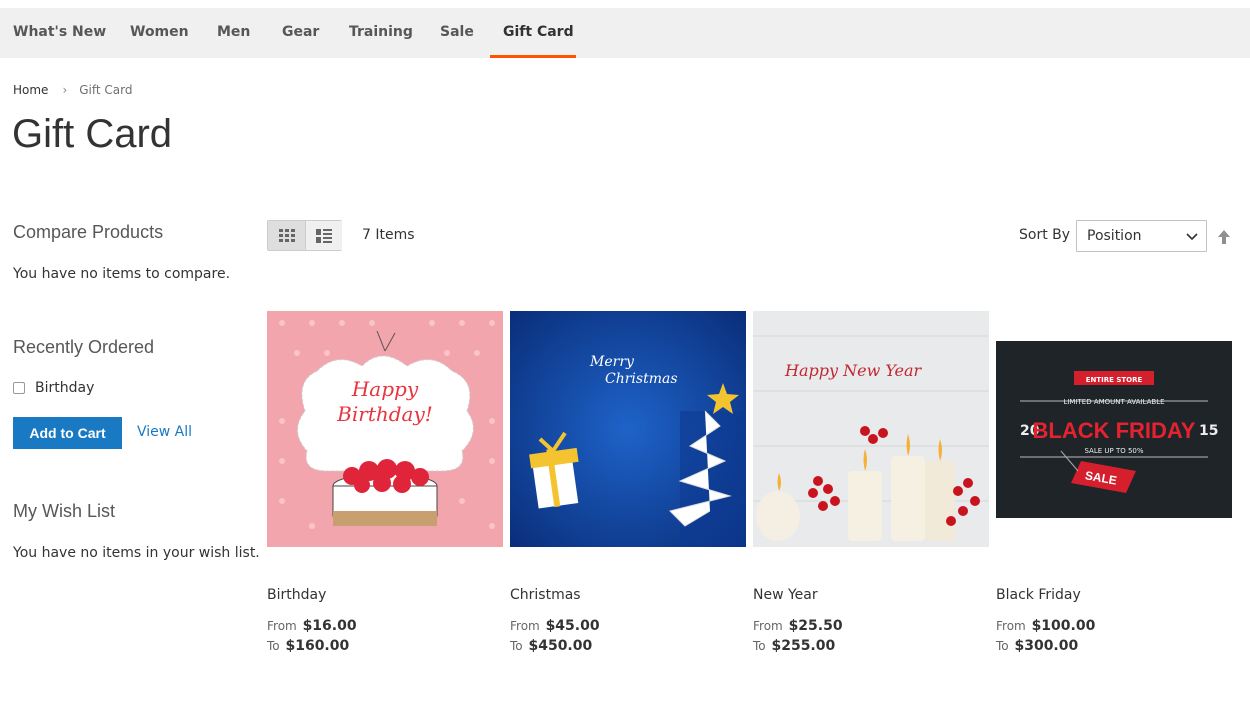  I want to click on black-friday-image-text-title: BLACK FRIDAY, so click(1114, 430).